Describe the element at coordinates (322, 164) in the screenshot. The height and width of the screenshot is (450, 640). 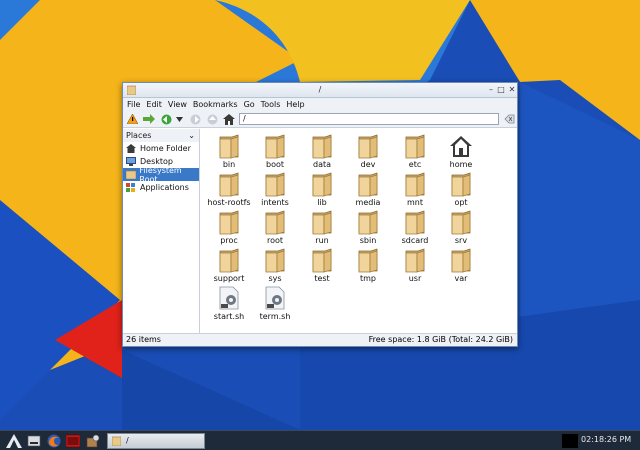
I see `file-item-label: data` at that location.